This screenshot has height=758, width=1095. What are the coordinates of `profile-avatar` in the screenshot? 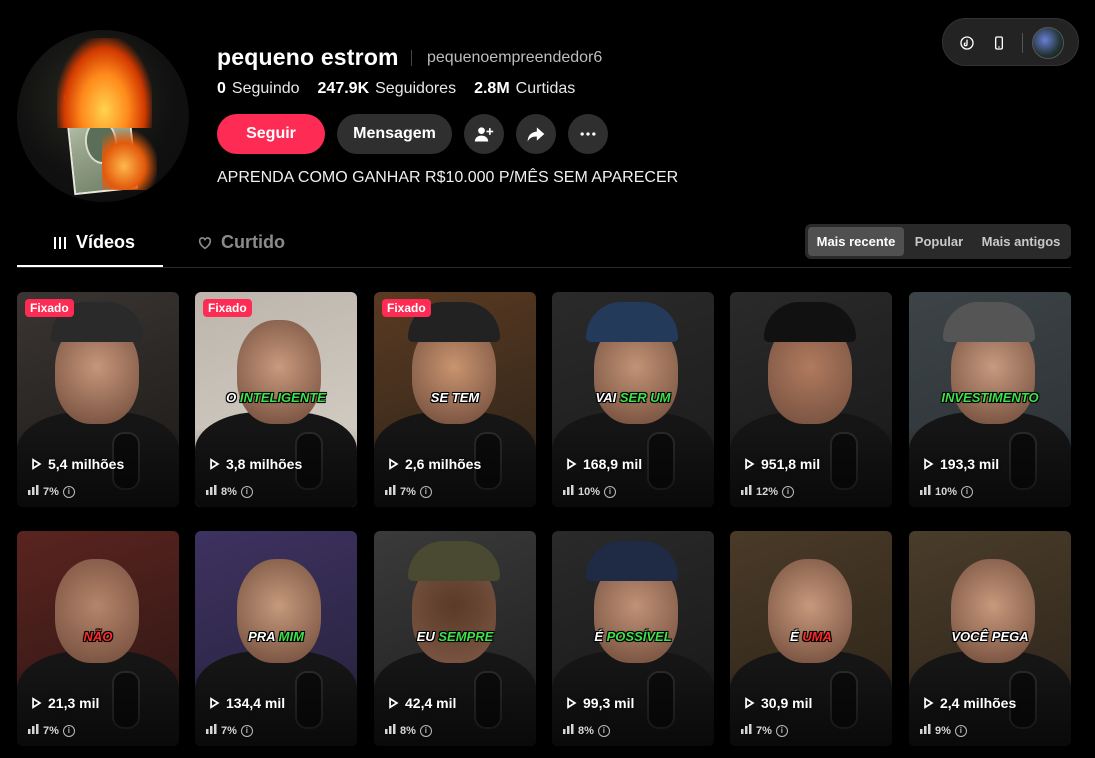 It's located at (103, 116).